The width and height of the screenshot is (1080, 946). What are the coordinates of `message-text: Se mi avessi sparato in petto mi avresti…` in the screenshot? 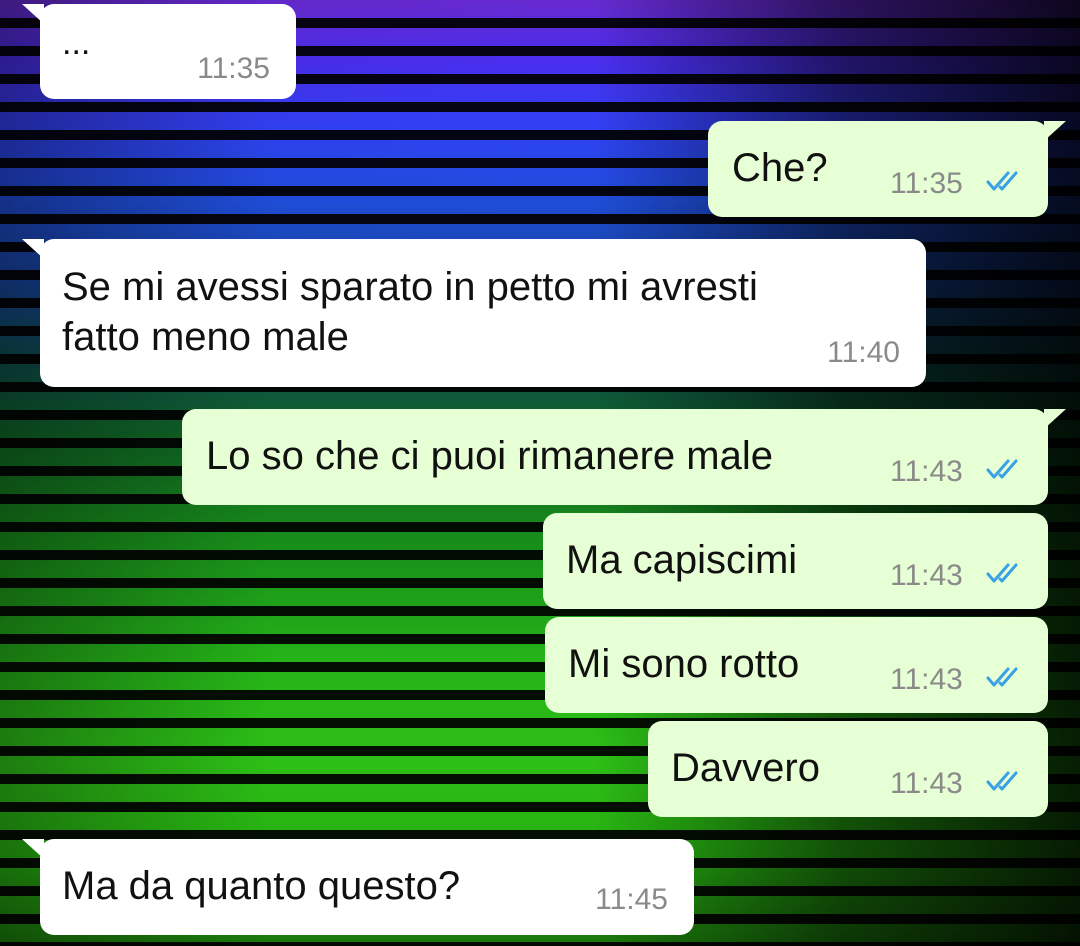 It's located at (410, 312).